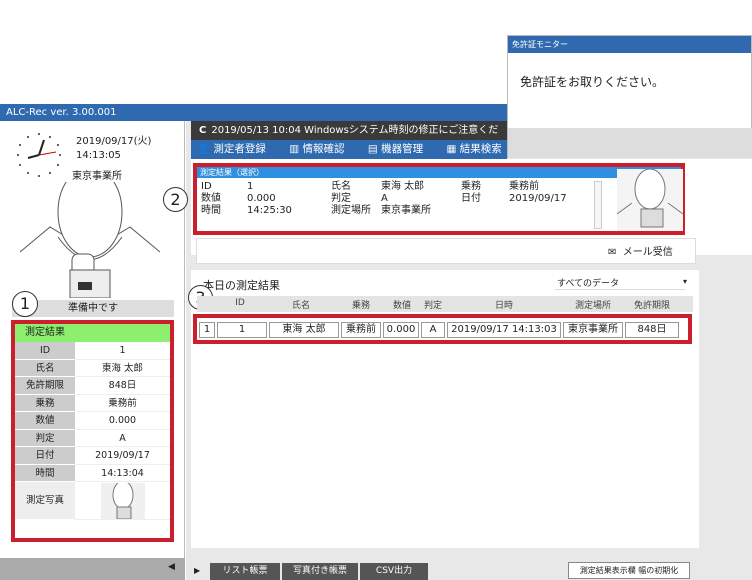 This screenshot has height=580, width=752. Describe the element at coordinates (439, 172) in the screenshot. I see `selected-result-header: 測定結果（選択）` at that location.